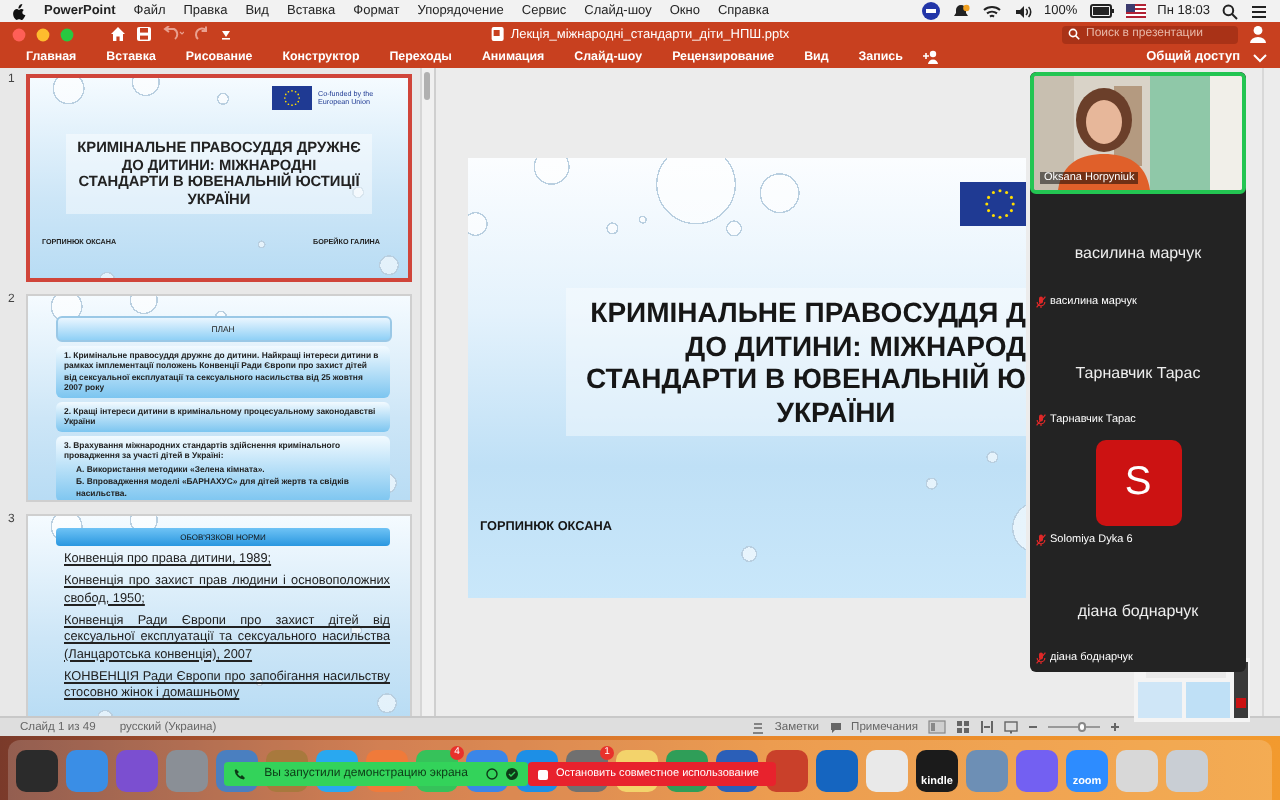 This screenshot has width=1280, height=800. What do you see at coordinates (1138, 610) in the screenshot?
I see `participant-display-name: діана боднарчук` at bounding box center [1138, 610].